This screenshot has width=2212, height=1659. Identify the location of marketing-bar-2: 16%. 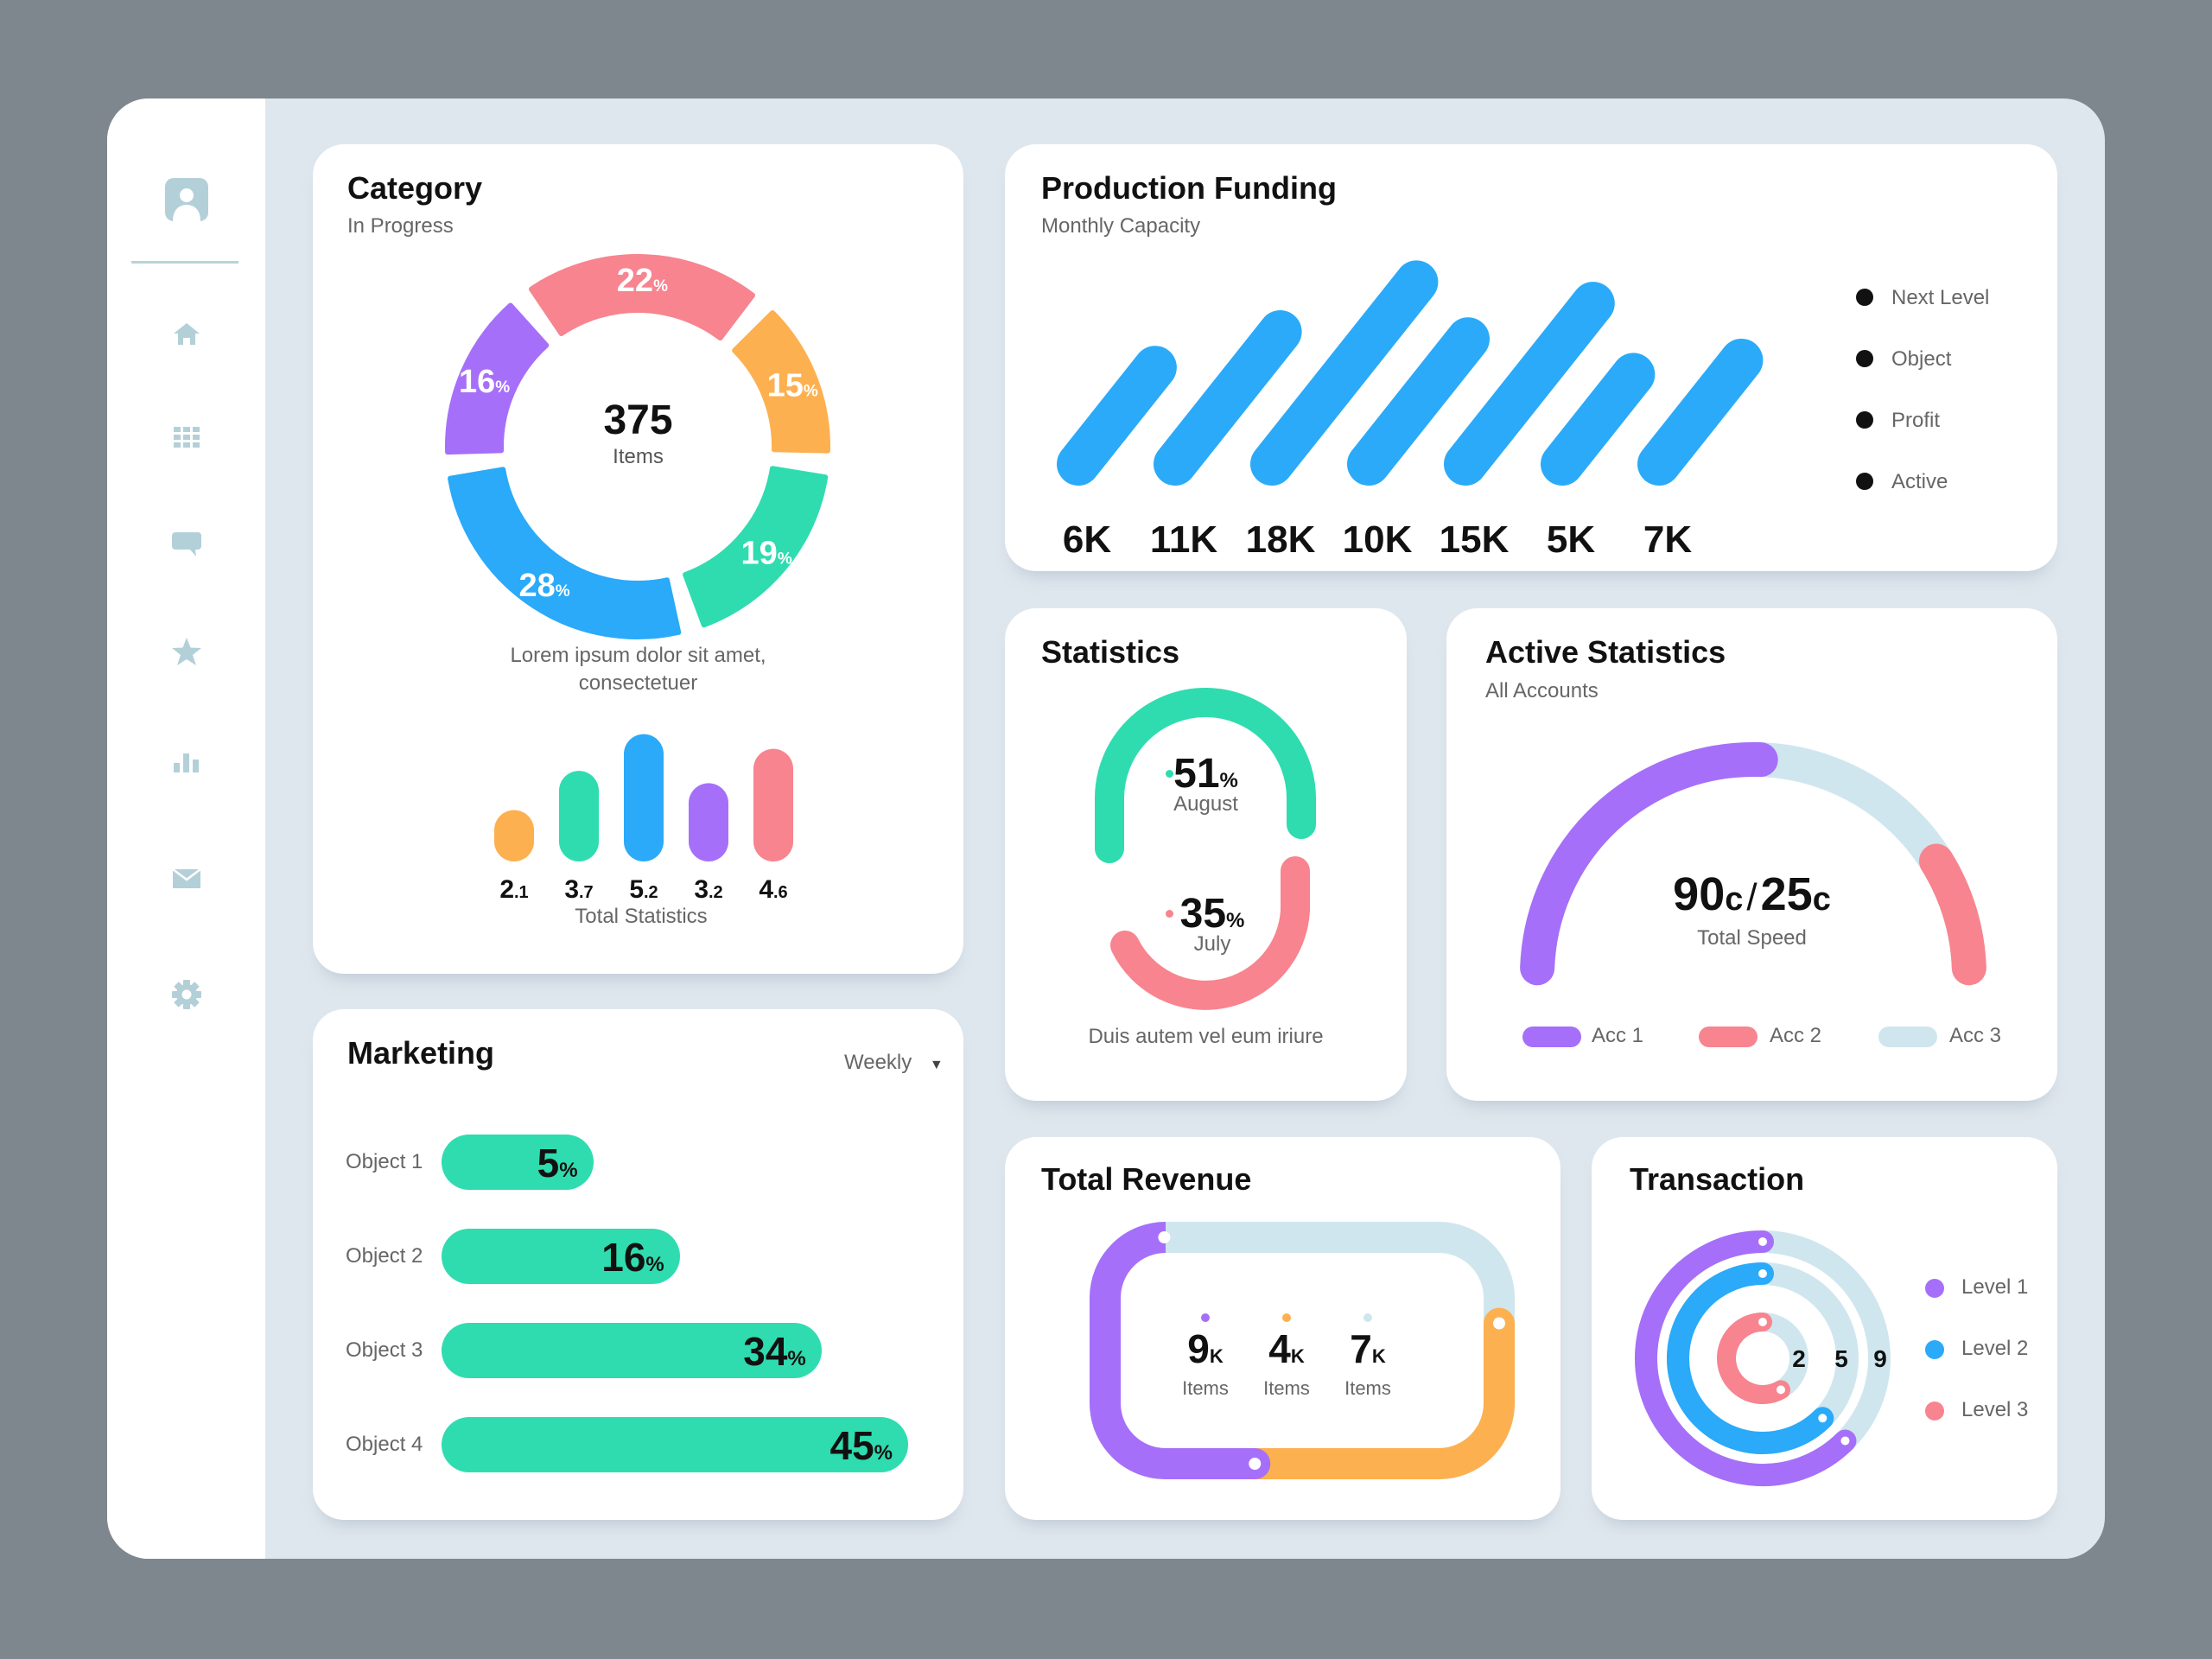
(561, 1256).